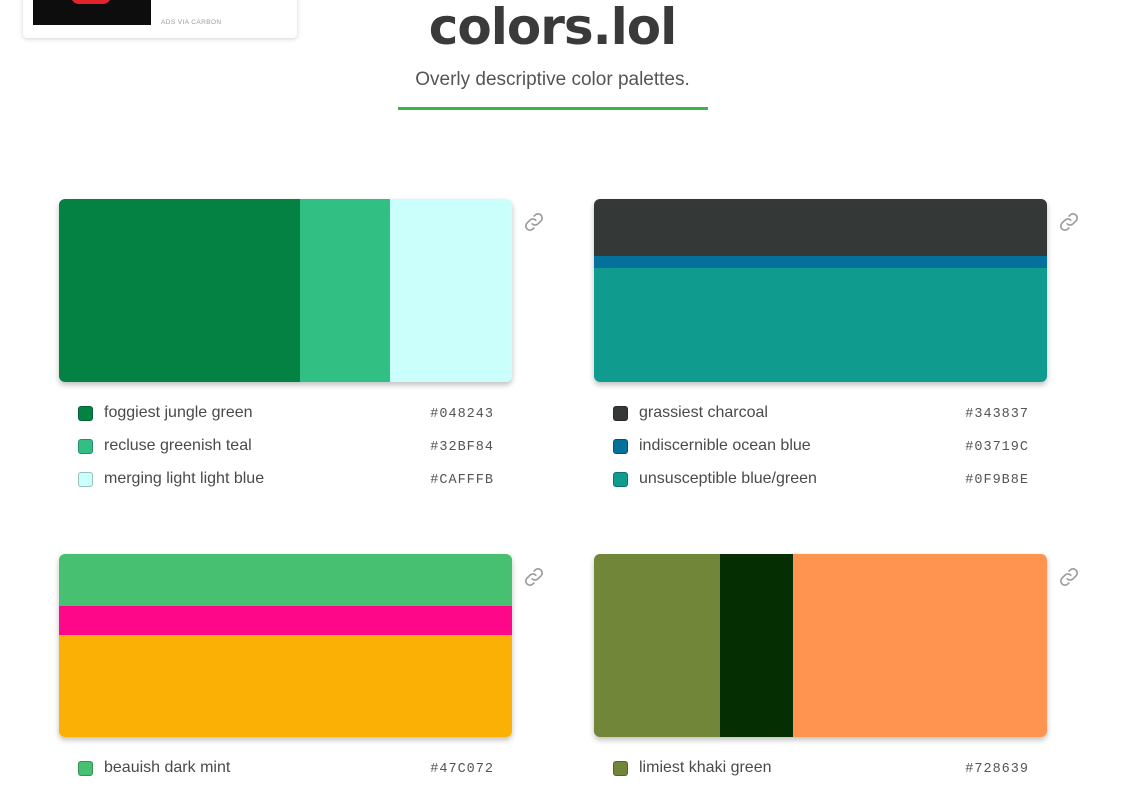 Image resolution: width=1121 pixels, height=792 pixels. What do you see at coordinates (286, 486) in the screenshot?
I see `color-row: merging light light blue #CAFFFB` at bounding box center [286, 486].